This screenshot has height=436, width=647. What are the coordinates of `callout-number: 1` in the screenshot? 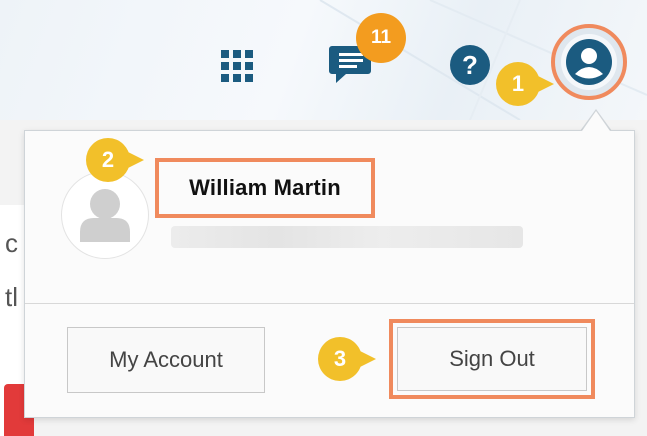 It's located at (518, 84).